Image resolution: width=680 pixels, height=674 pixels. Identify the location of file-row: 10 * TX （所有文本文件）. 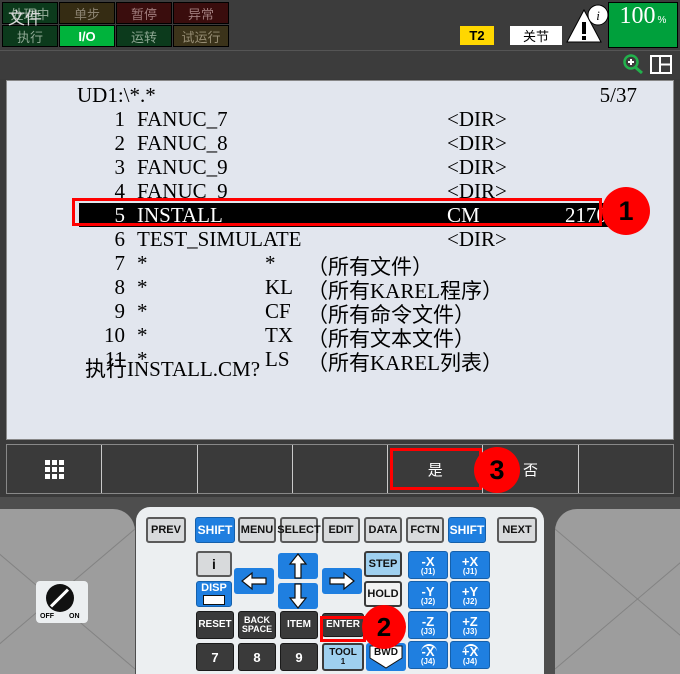
(340, 337).